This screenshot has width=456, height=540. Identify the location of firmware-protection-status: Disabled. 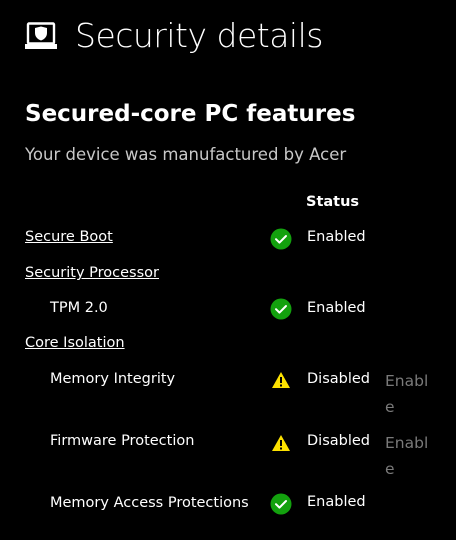
(338, 441).